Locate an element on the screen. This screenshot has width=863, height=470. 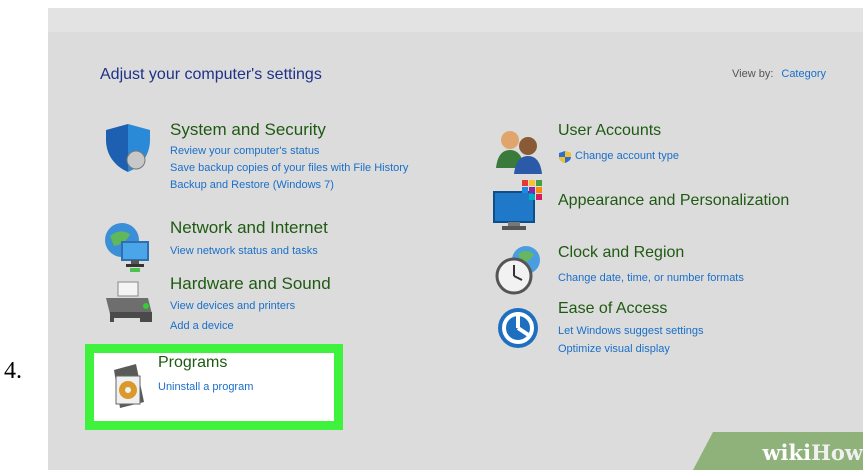
uninstall-program-link: Uninstall a program is located at coordinates (205, 387).